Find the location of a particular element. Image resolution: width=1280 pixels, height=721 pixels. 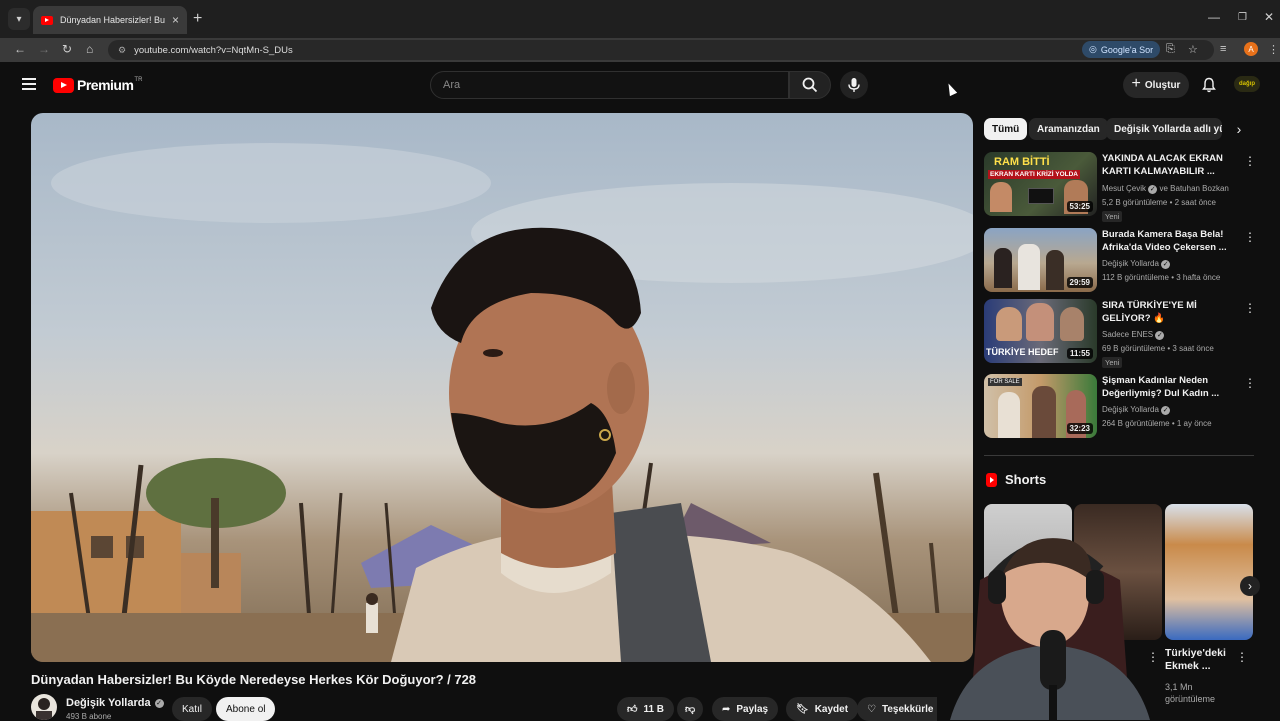

recommendation-stats: 264 B görüntüleme • 1 ay önce is located at coordinates (1157, 423).